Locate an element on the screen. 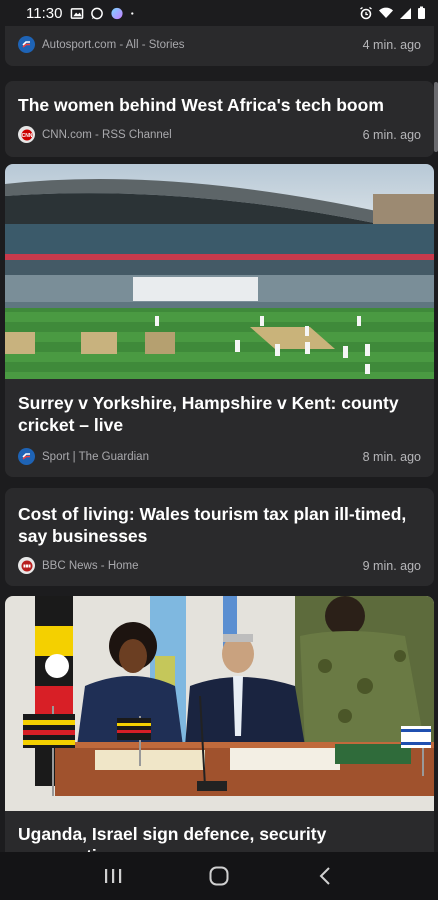  navigation-bar is located at coordinates (219, 876).